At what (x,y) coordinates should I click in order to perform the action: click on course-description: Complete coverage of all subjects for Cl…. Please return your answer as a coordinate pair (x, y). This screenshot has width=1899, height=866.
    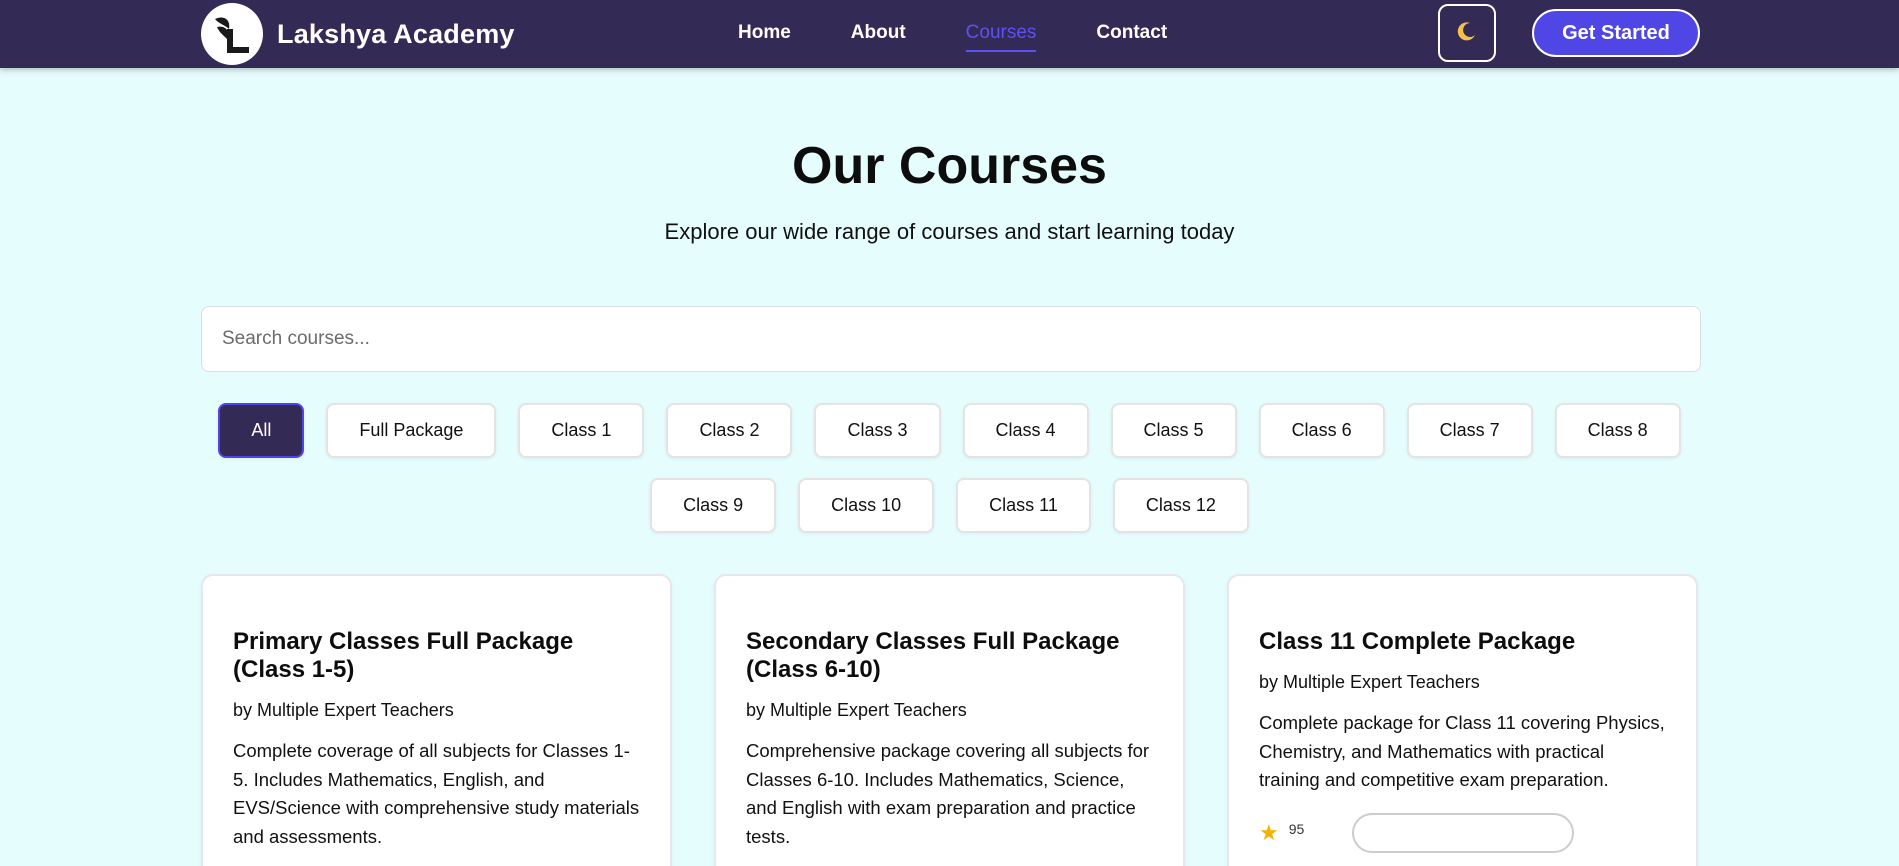
    Looking at the image, I should click on (436, 793).